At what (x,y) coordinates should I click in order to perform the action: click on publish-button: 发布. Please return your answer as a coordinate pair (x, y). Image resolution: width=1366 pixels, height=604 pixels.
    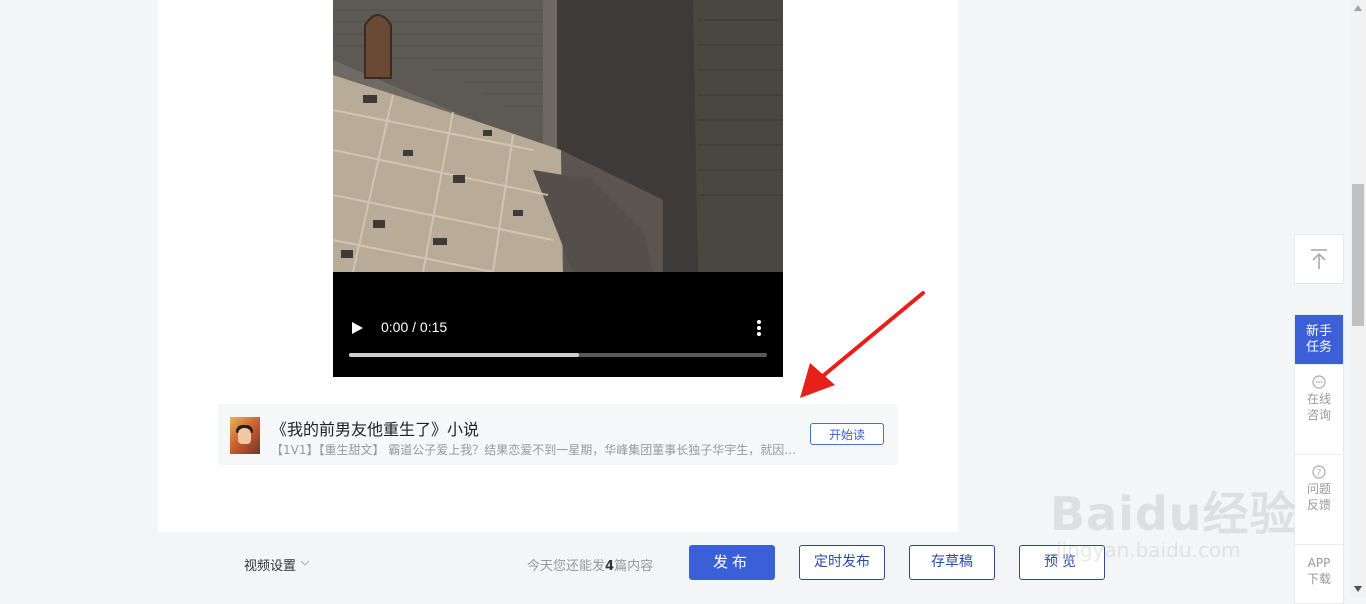
    Looking at the image, I should click on (732, 562).